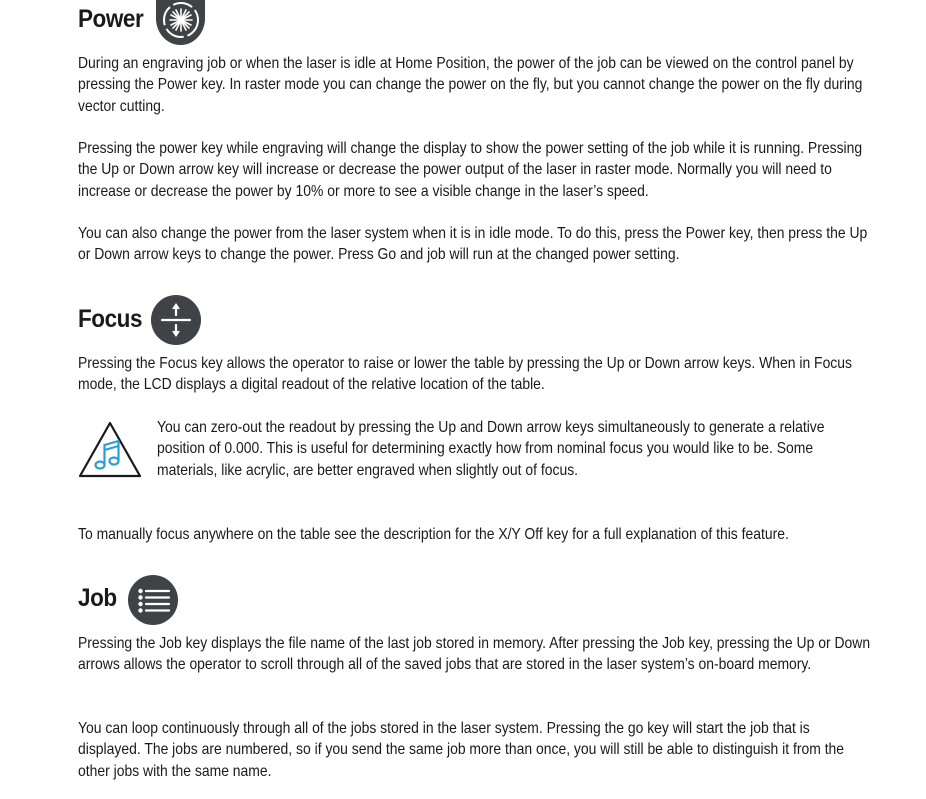 Image resolution: width=926 pixels, height=799 pixels. I want to click on laser-burst-icon, so click(180, 22).